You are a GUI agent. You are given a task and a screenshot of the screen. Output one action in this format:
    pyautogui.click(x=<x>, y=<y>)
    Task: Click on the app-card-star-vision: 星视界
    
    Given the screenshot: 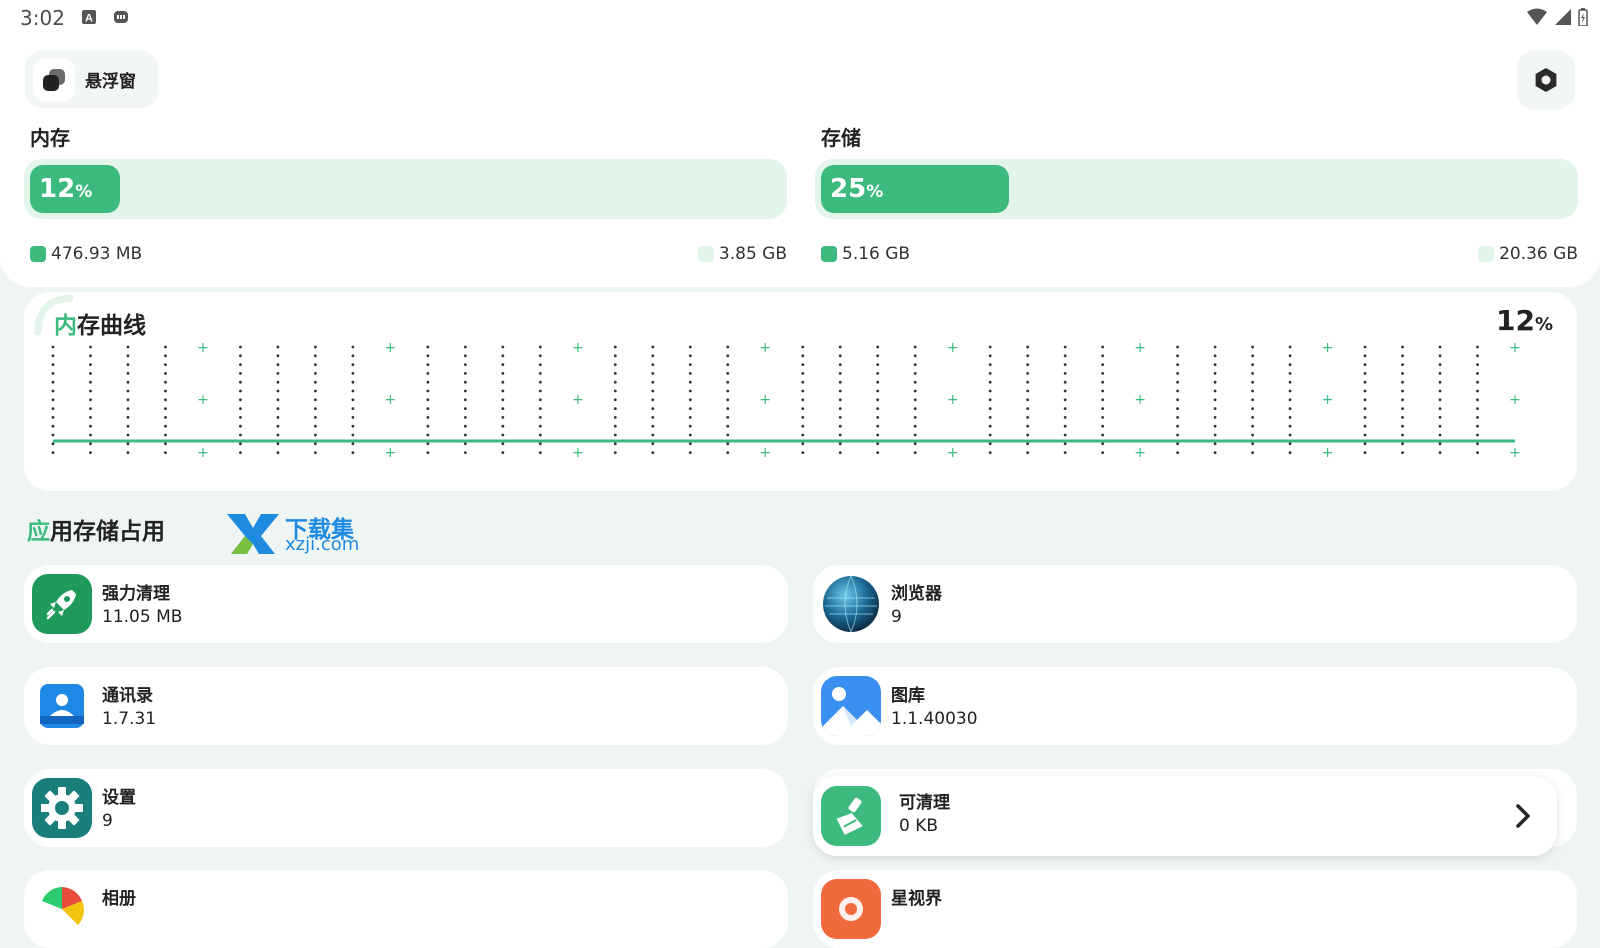 What is the action you would take?
    pyautogui.click(x=1195, y=909)
    